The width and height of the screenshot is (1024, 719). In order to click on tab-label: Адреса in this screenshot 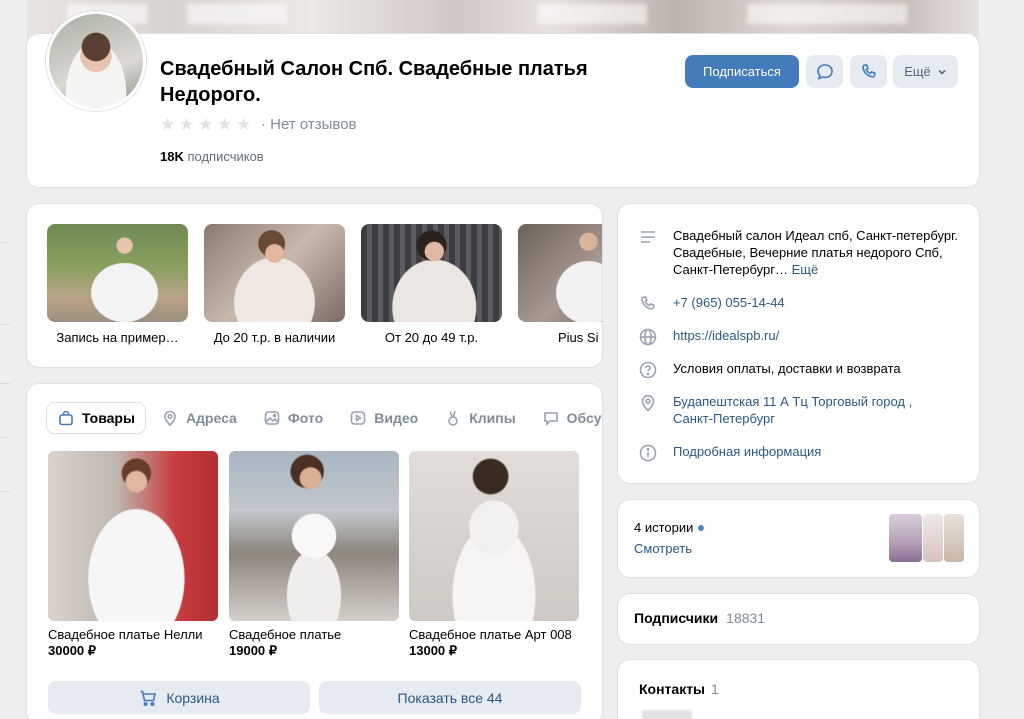, I will do `click(211, 418)`.